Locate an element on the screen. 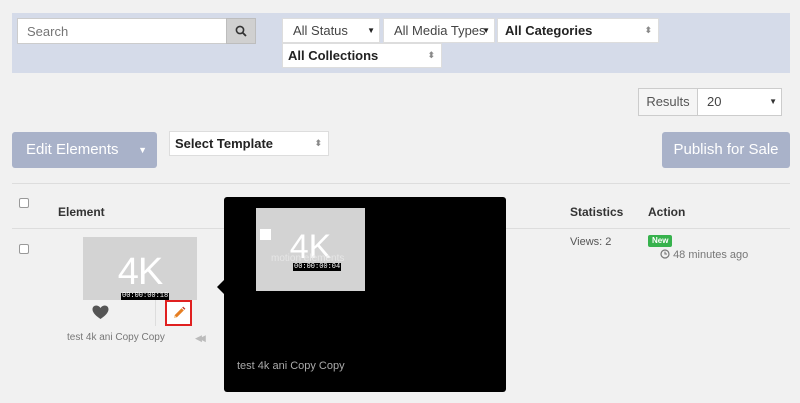 Image resolution: width=800 pixels, height=403 pixels. status-select: All Status ▼ is located at coordinates (331, 30).